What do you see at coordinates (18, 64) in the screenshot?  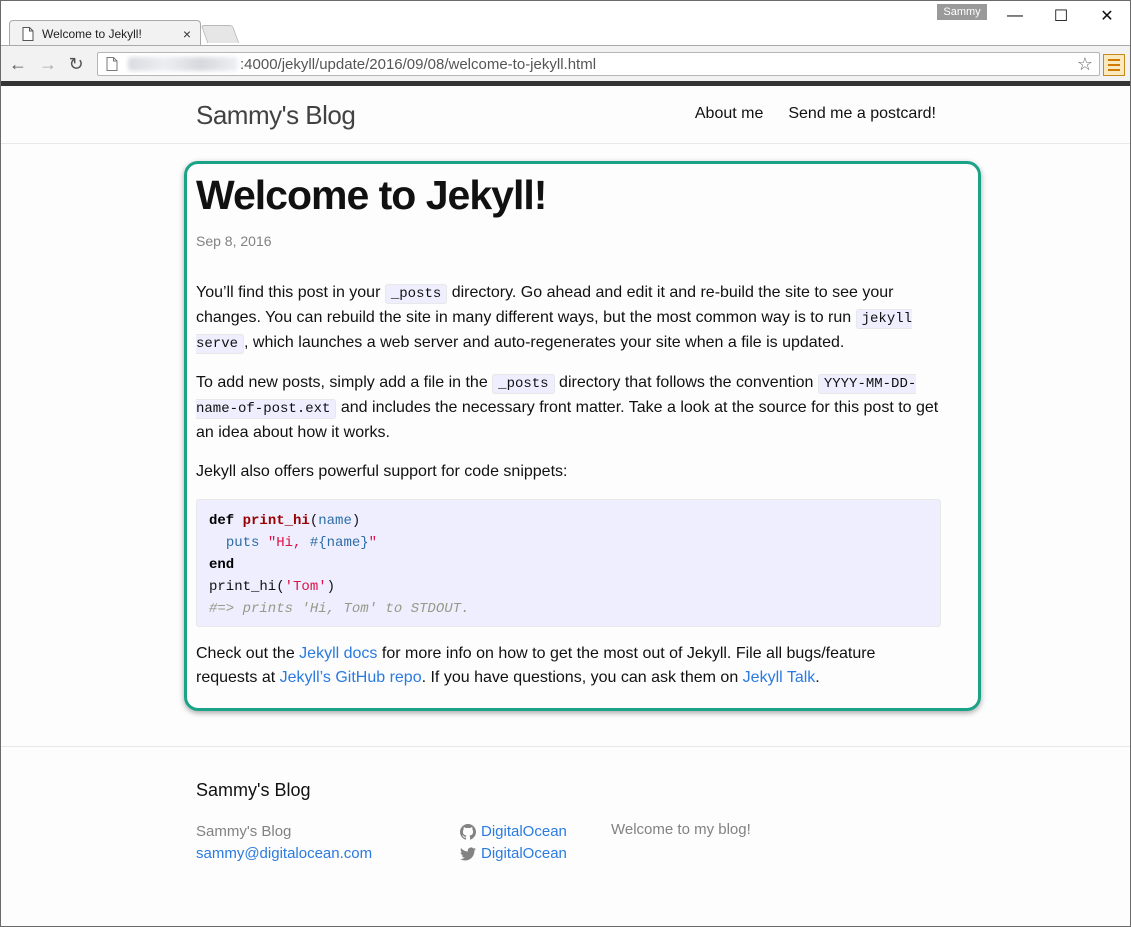 I see `back-icon: ←` at bounding box center [18, 64].